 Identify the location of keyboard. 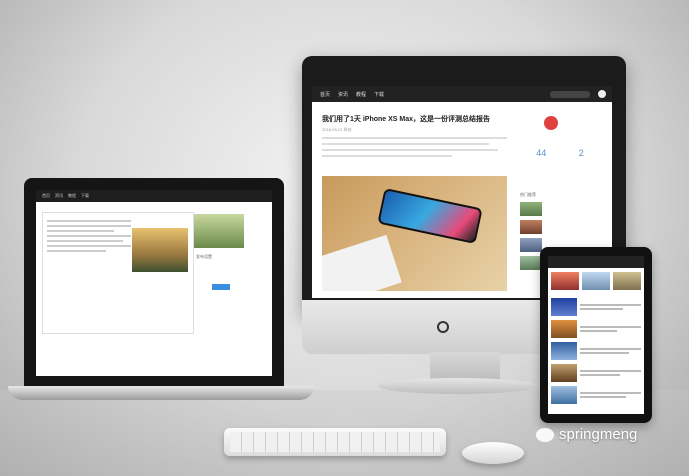
(335, 442).